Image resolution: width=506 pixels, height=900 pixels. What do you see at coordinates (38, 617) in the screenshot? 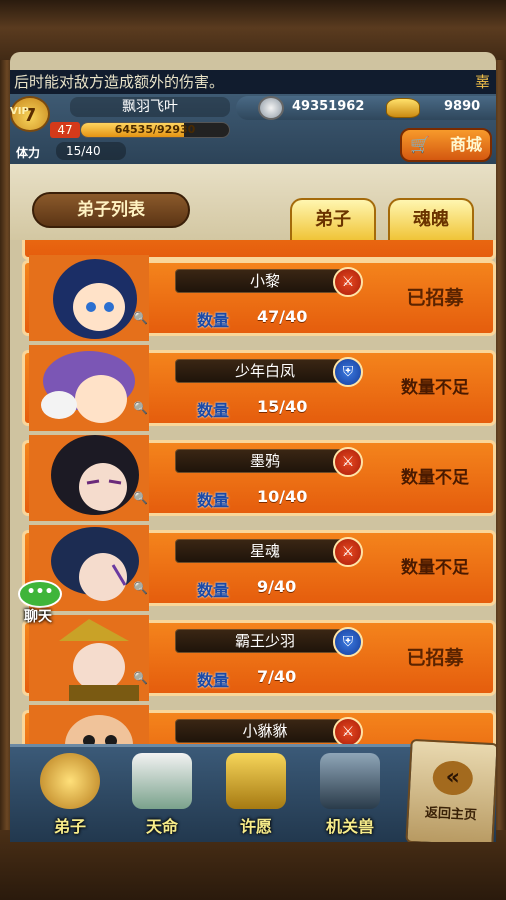
I see `chat-label: 聊天` at bounding box center [38, 617].